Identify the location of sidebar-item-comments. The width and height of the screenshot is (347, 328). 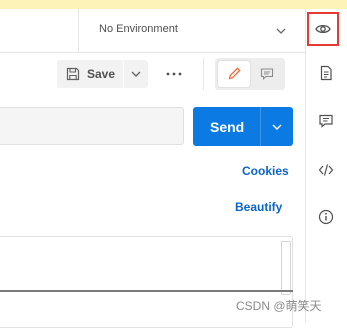
(326, 121).